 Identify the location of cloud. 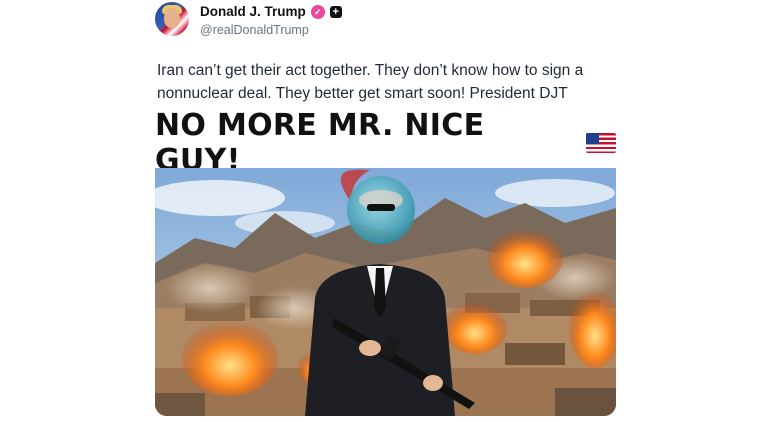
(555, 193).